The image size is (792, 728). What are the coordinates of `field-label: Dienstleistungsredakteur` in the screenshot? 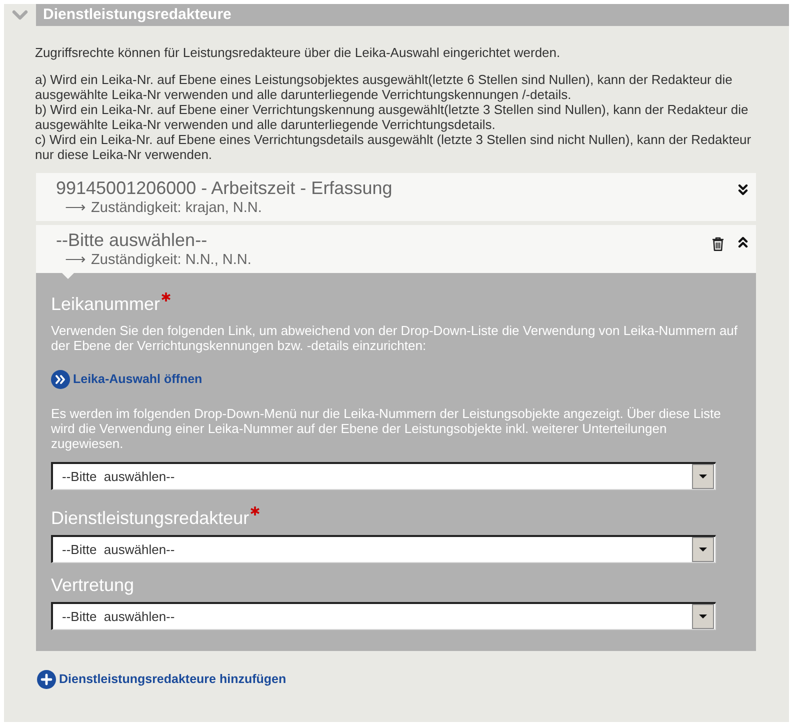 It's located at (150, 518).